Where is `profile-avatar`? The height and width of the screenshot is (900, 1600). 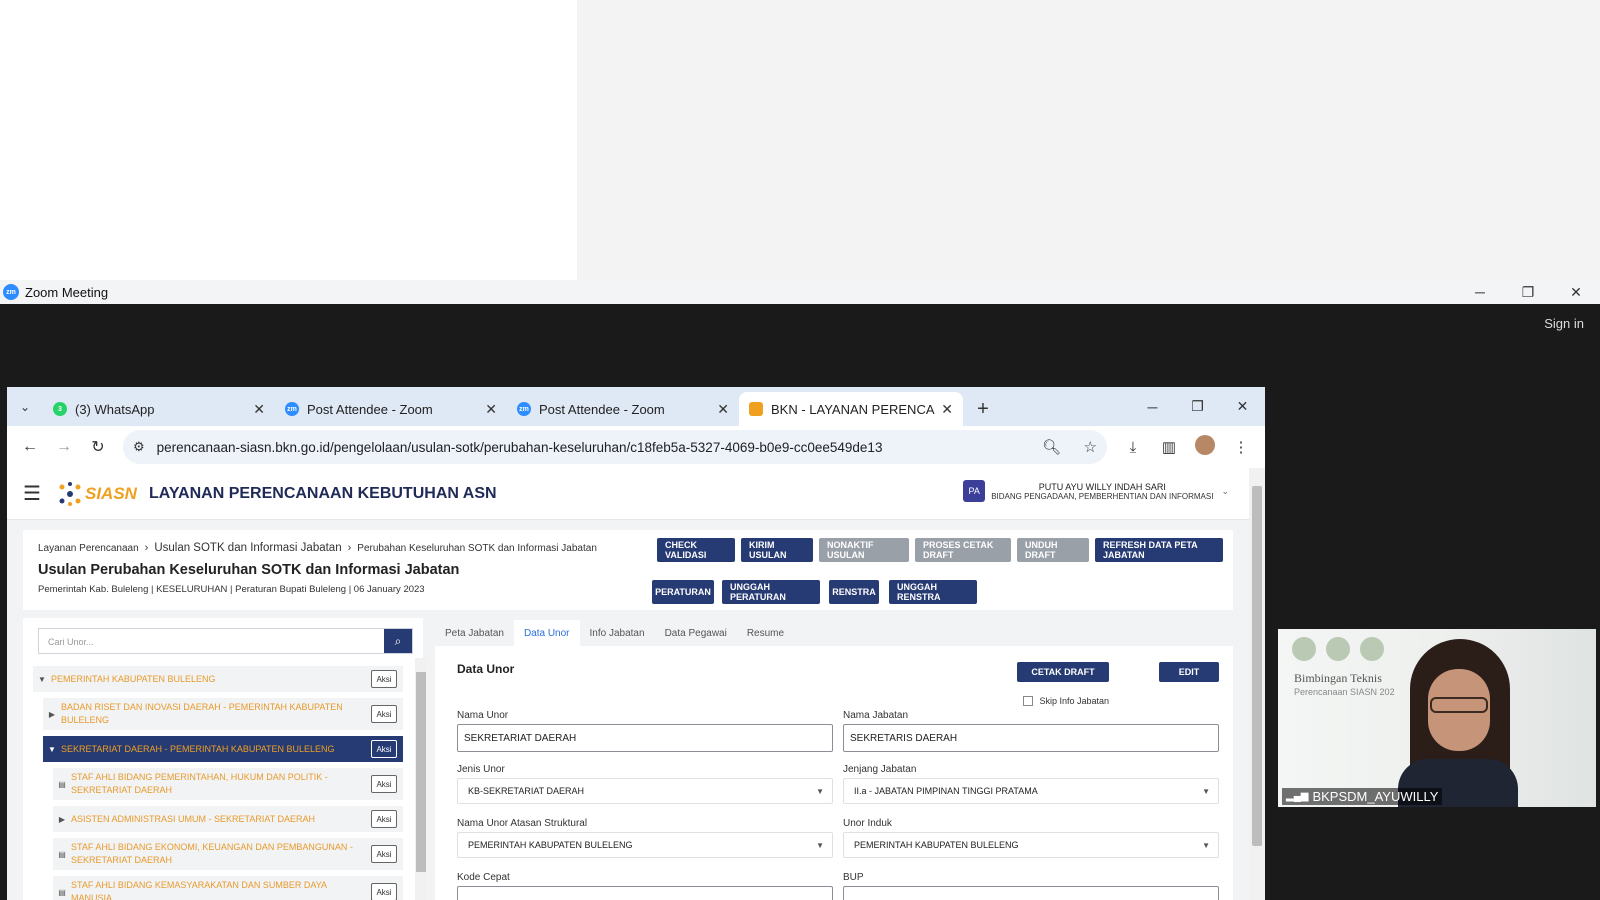
profile-avatar is located at coordinates (1205, 447).